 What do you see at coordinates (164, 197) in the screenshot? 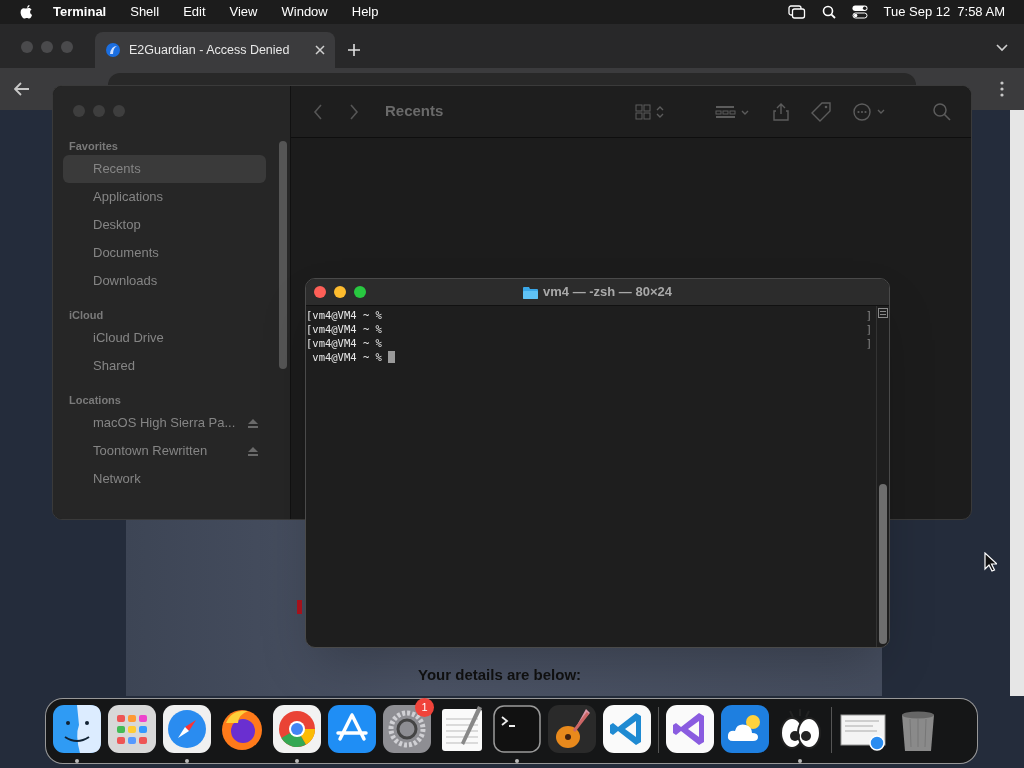
I see `sidebar-item: Applications` at bounding box center [164, 197].